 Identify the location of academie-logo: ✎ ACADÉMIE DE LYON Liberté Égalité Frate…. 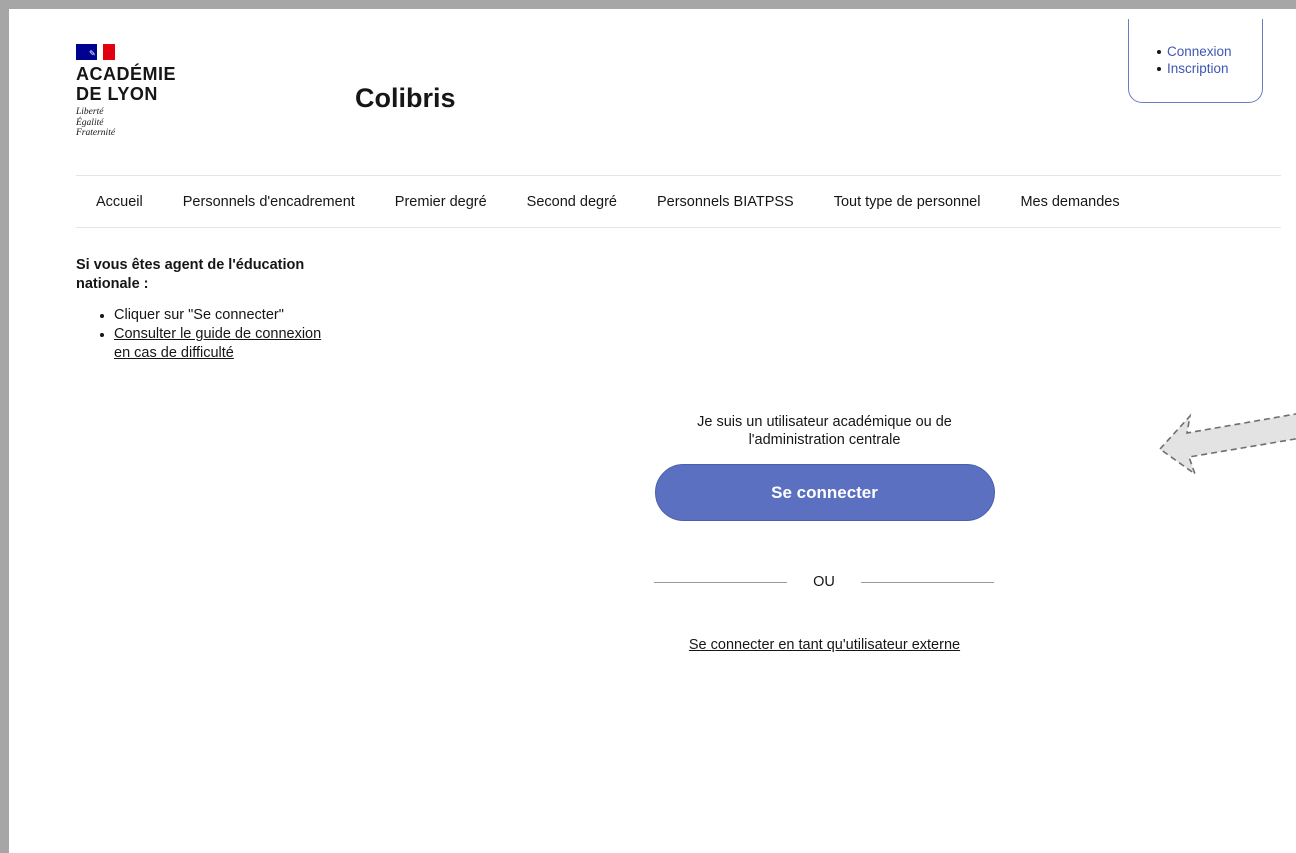
(126, 91).